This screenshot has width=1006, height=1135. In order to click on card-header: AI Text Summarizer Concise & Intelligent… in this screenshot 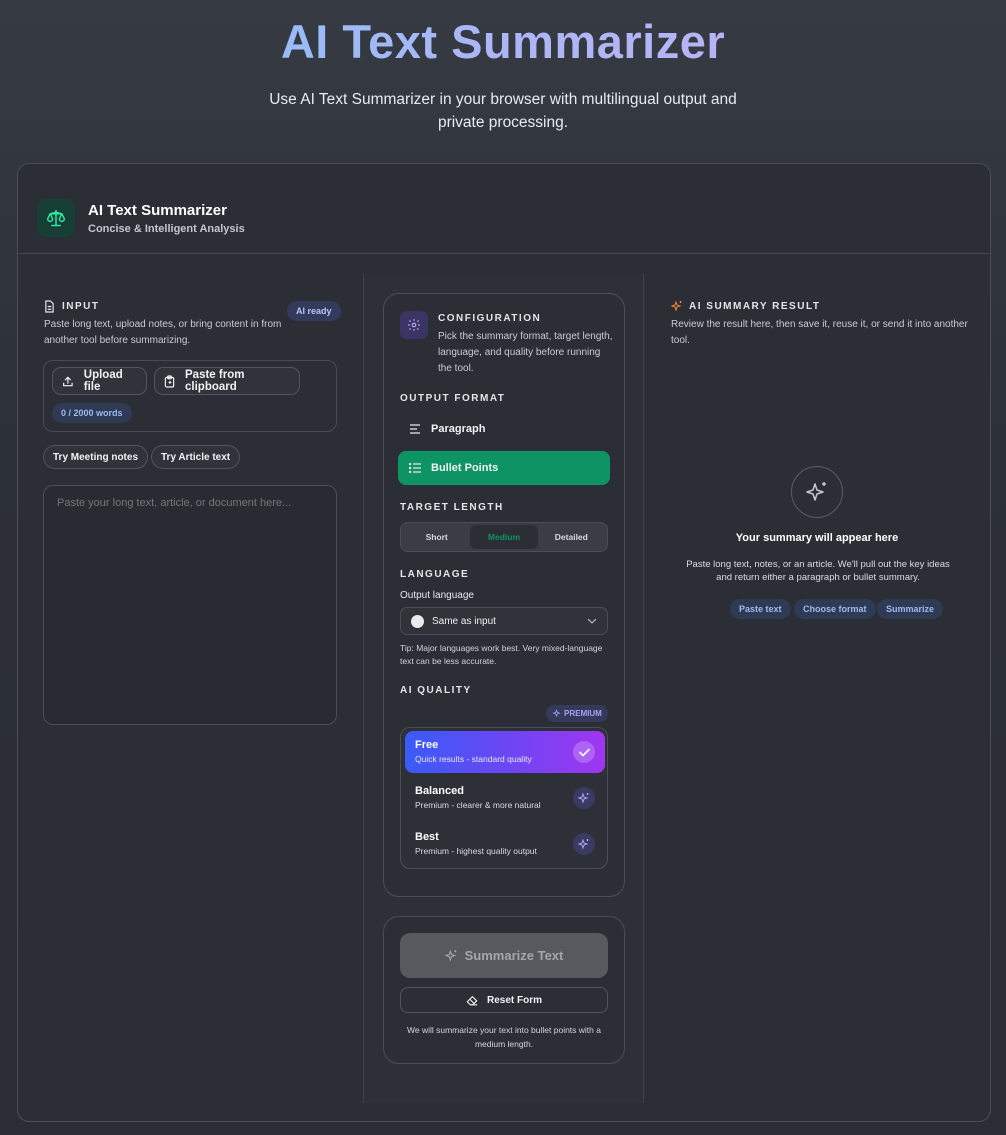, I will do `click(504, 209)`.